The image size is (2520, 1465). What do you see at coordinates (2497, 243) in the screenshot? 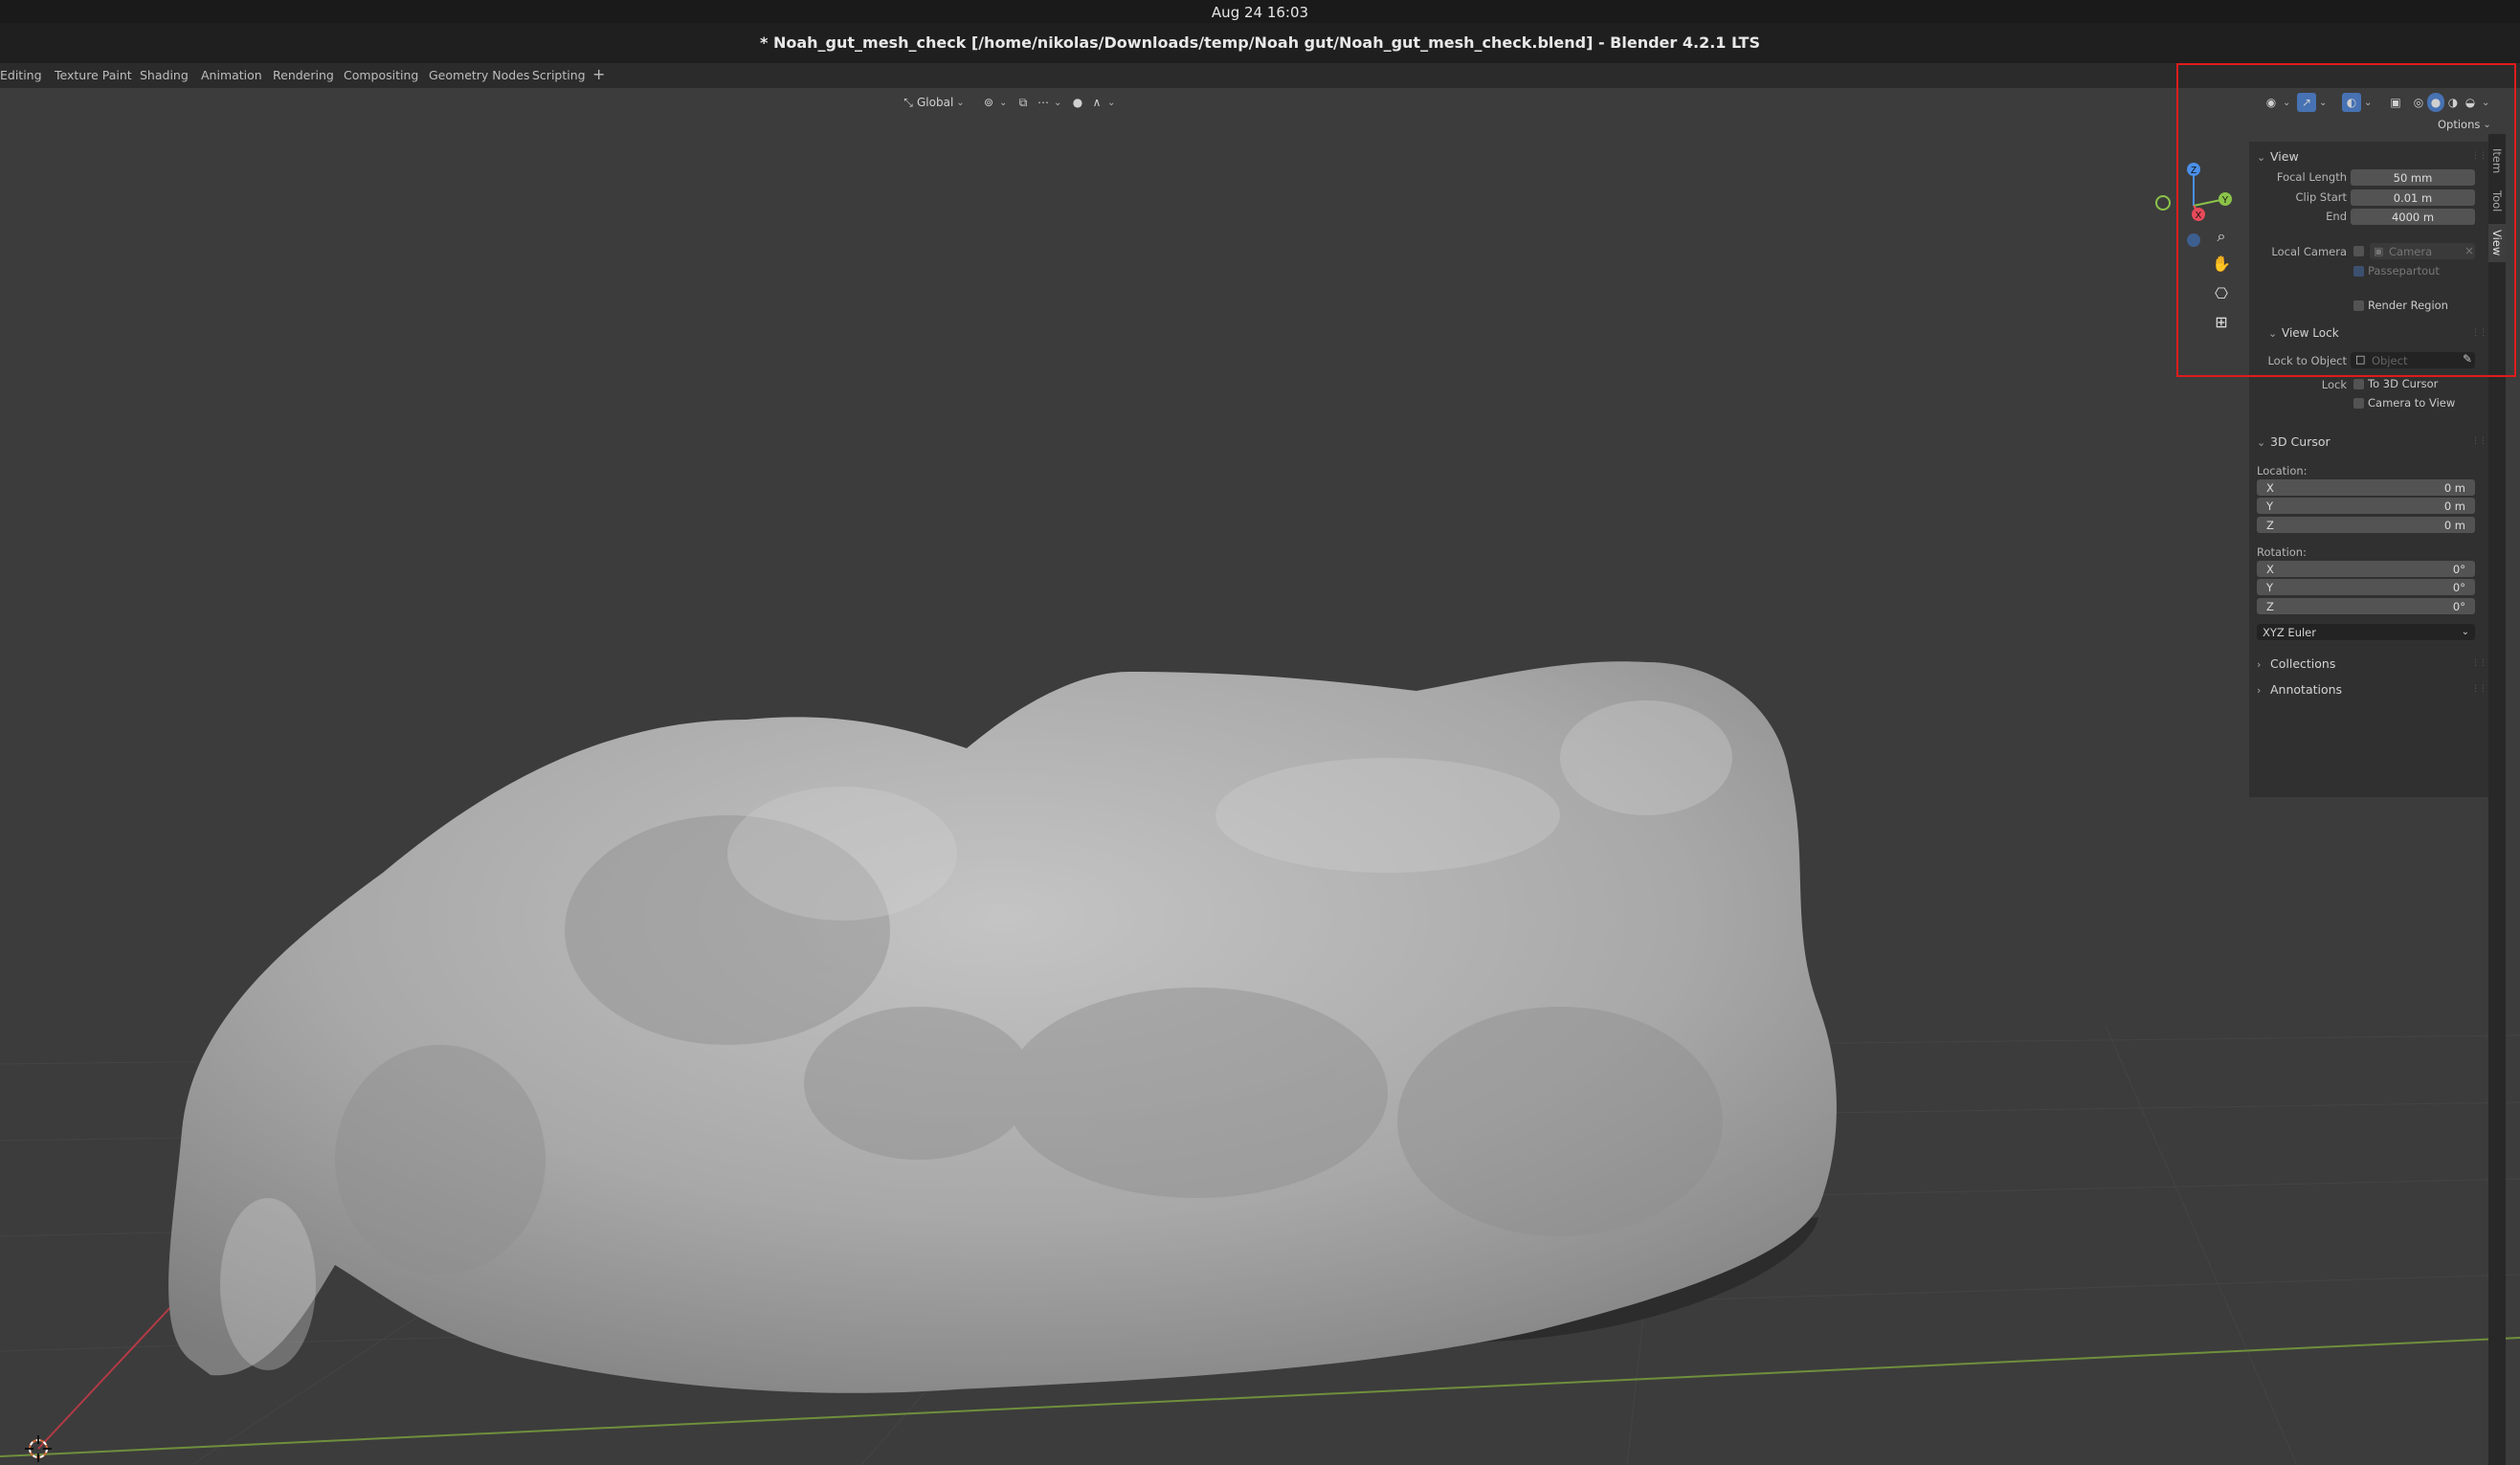
I see `tab-view: View` at bounding box center [2497, 243].